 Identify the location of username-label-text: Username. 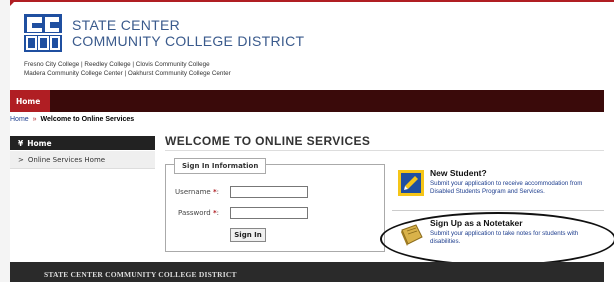
(193, 192).